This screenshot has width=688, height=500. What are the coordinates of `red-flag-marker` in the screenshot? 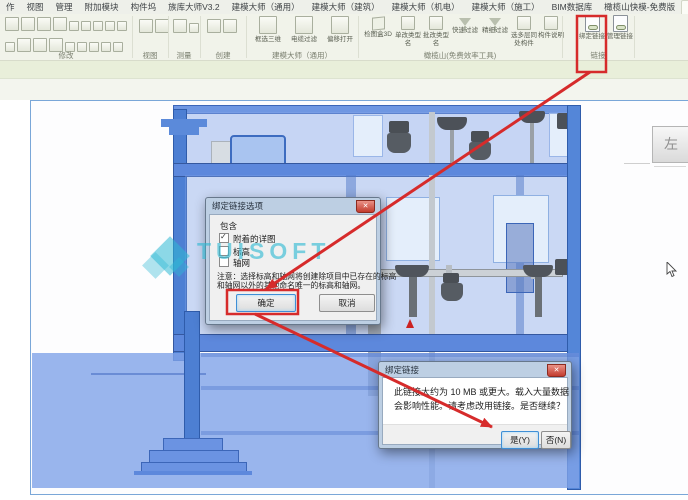 It's located at (410, 323).